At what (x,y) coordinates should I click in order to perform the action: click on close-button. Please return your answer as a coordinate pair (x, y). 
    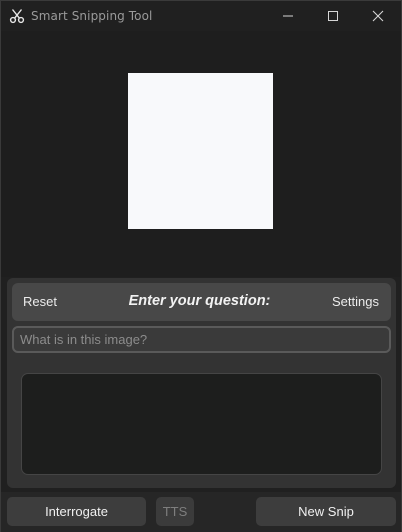
    Looking at the image, I should click on (378, 16).